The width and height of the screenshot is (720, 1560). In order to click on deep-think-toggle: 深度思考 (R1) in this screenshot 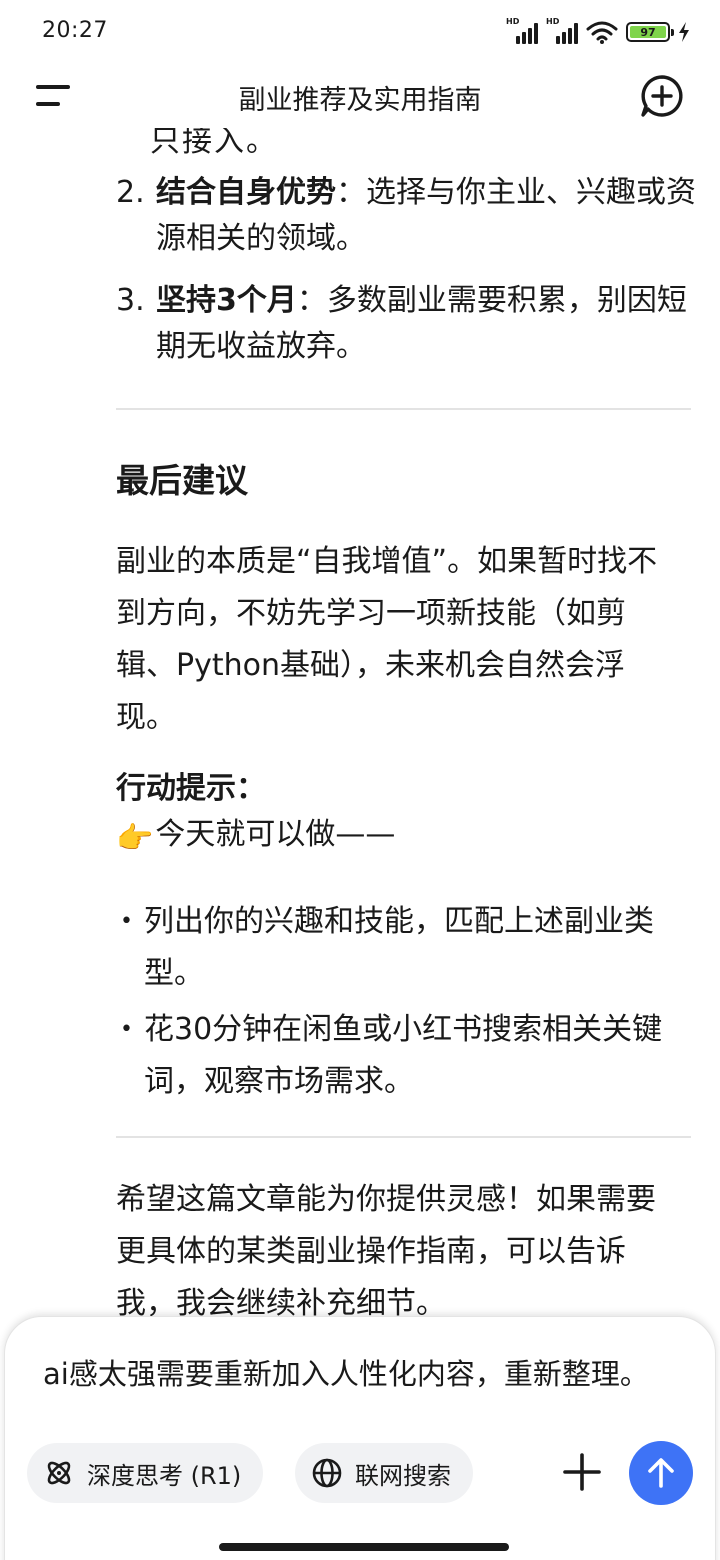, I will do `click(145, 1473)`.